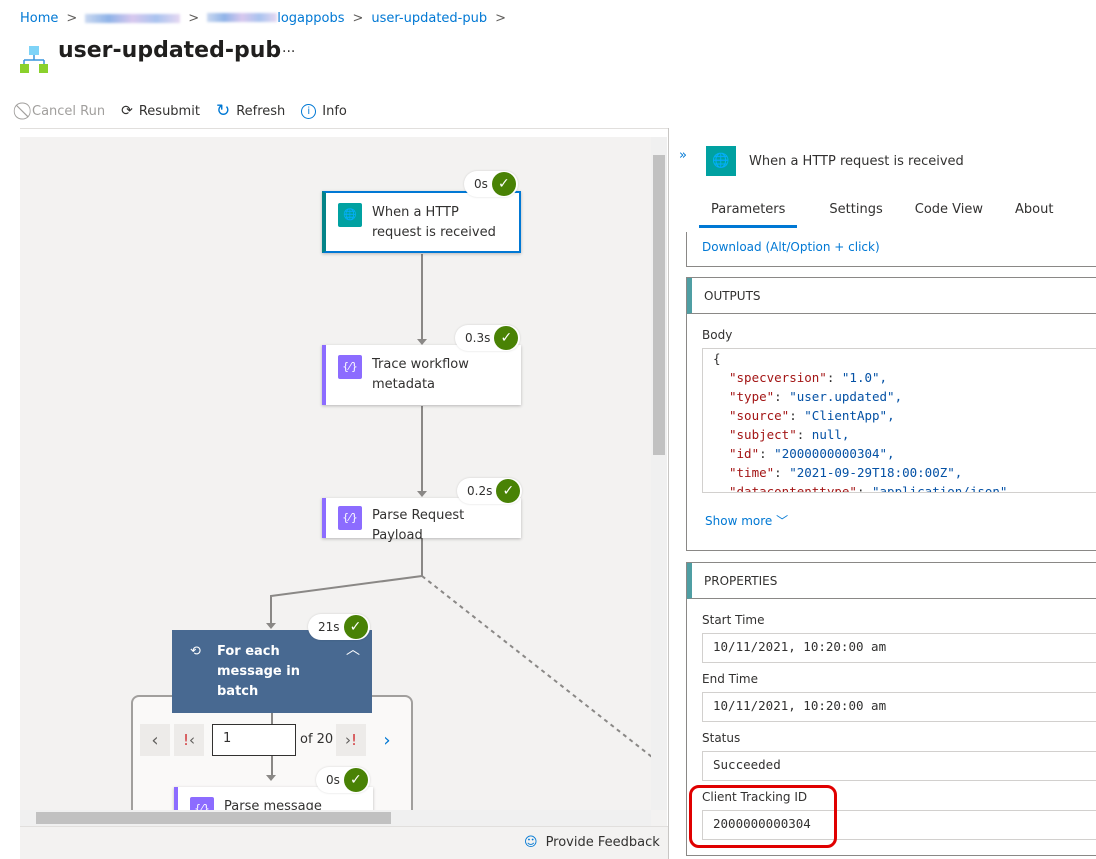  Describe the element at coordinates (387, 740) in the screenshot. I see `next-iteration-button: ›` at that location.